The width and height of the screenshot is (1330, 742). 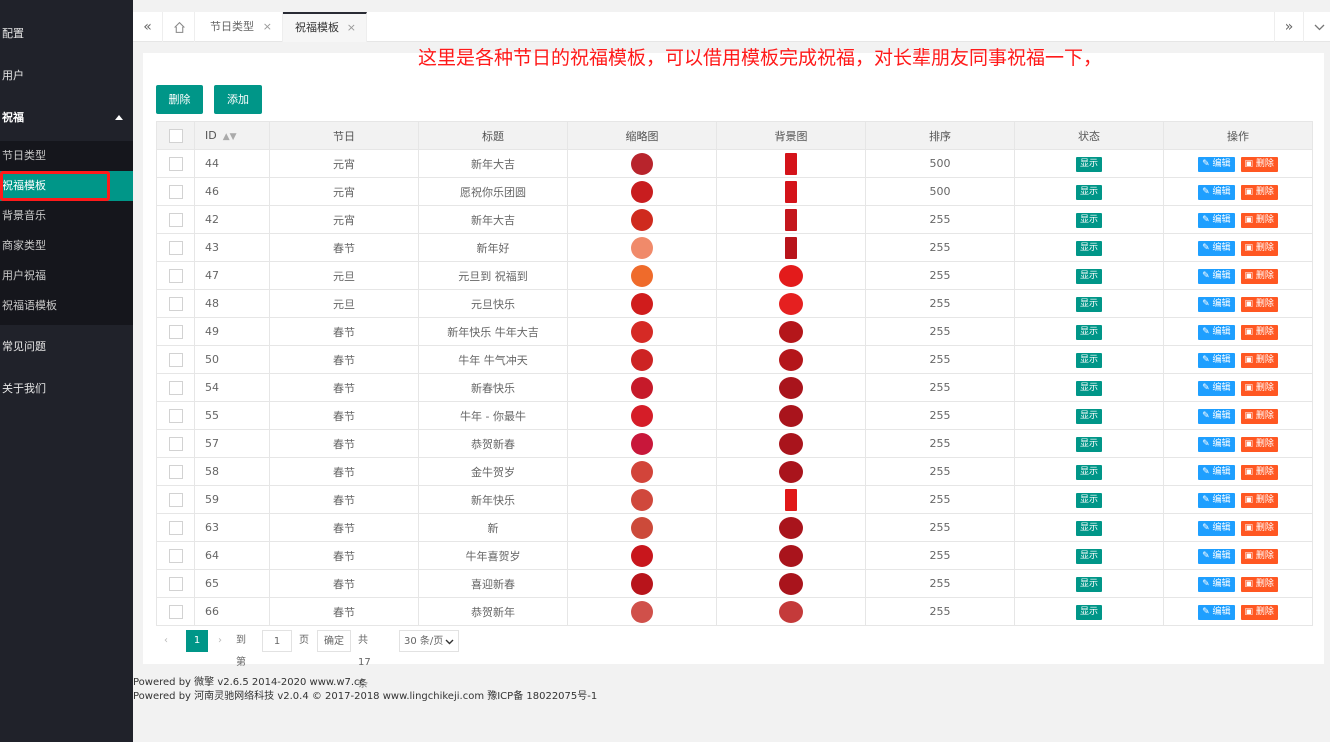 I want to click on sidebar-subitem-bg-music: 背景音乐, so click(x=66, y=216).